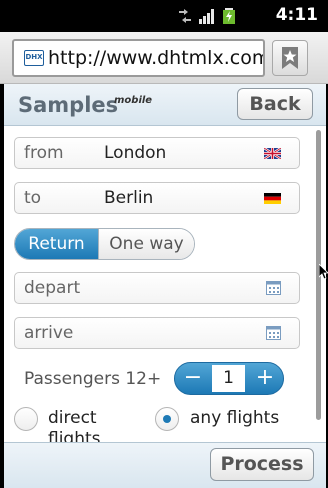 The width and height of the screenshot is (328, 488). What do you see at coordinates (34, 58) in the screenshot?
I see `site-favicon: DHX` at bounding box center [34, 58].